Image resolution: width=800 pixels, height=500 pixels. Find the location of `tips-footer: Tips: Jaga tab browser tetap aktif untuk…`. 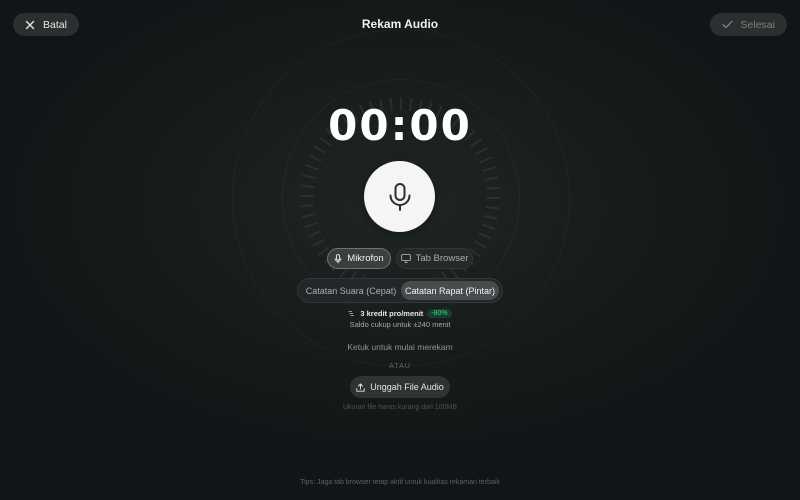

tips-footer: Tips: Jaga tab browser tetap aktif untuk… is located at coordinates (400, 482).